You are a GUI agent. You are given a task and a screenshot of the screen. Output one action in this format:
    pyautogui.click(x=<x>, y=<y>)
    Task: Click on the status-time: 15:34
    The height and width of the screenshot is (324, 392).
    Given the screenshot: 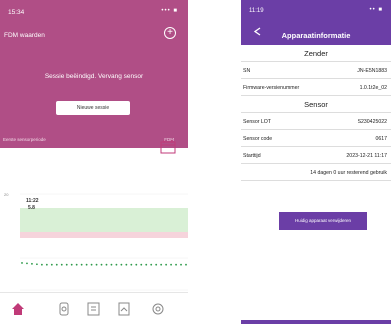 What is the action you would take?
    pyautogui.click(x=16, y=12)
    